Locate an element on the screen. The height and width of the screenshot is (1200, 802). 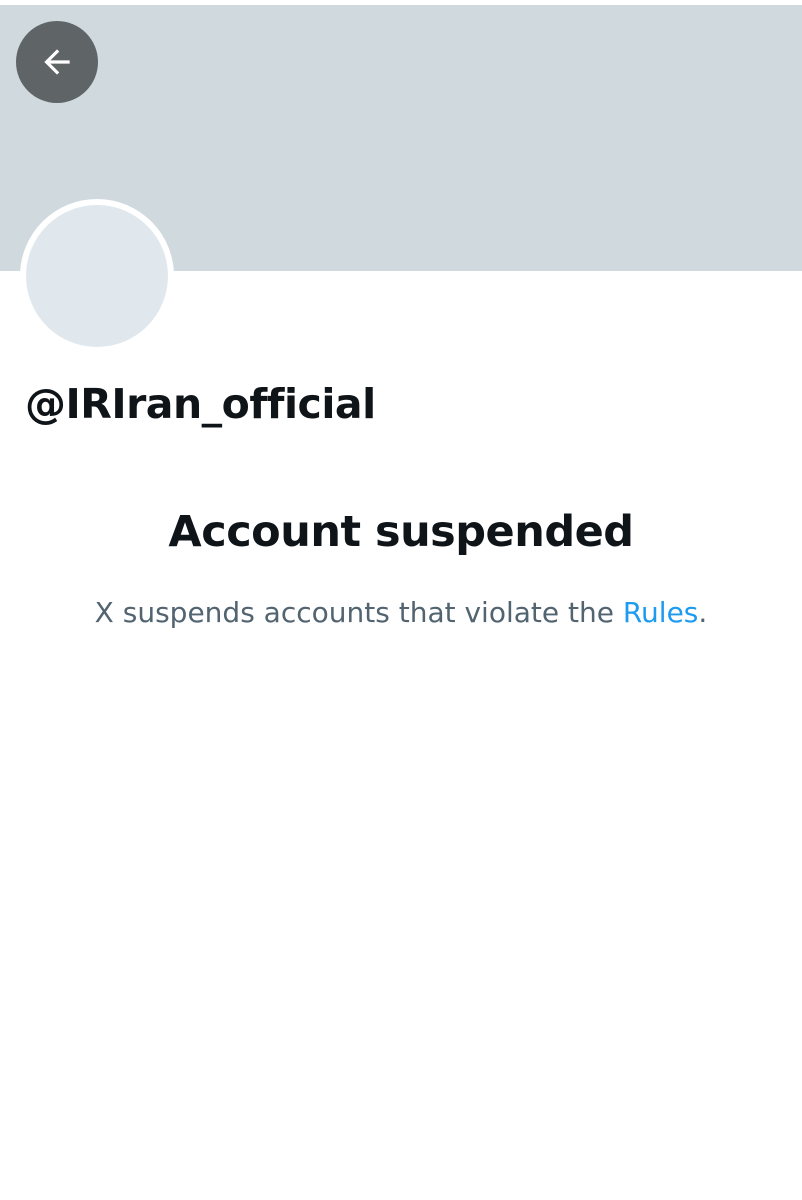
rules-link: Rules is located at coordinates (661, 612).